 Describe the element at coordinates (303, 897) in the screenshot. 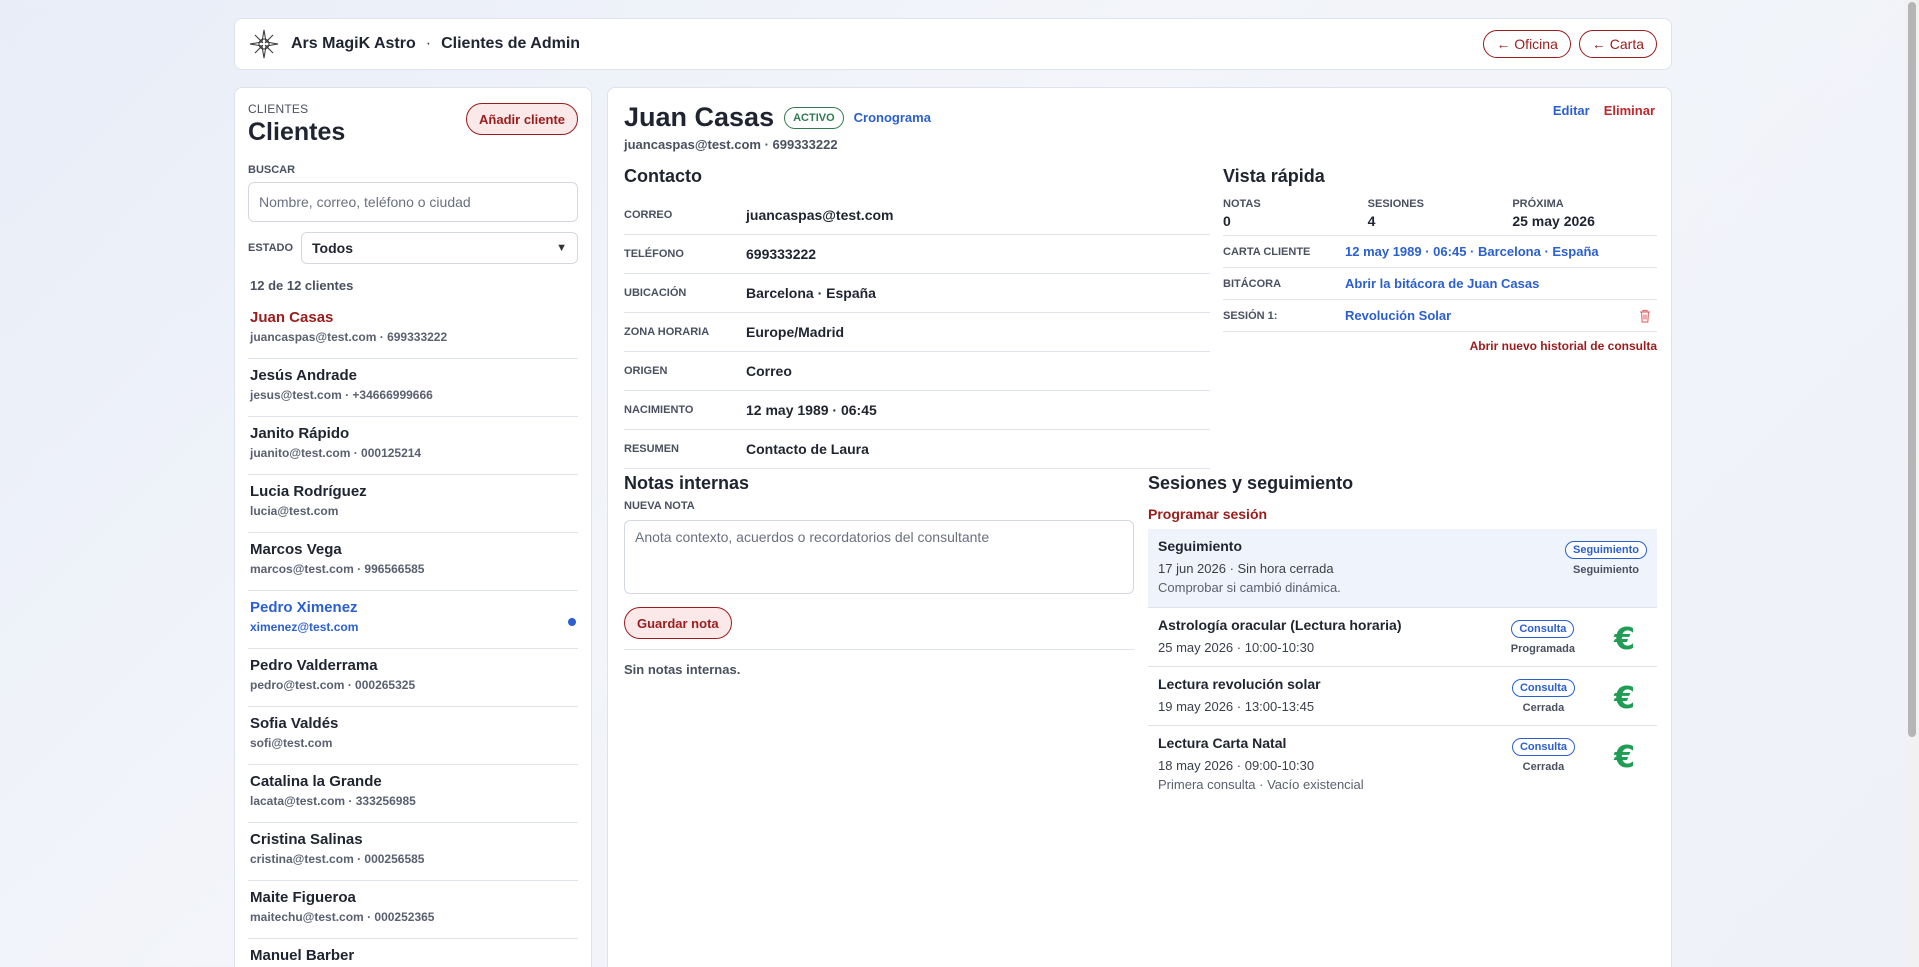

I see `client-name: Maite Figueroa` at that location.